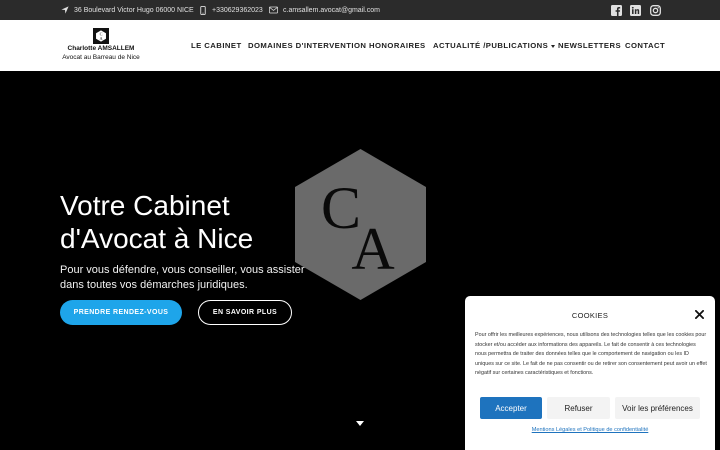 The image size is (720, 450). I want to click on nav-actualite: ACTUALITÉ /PUBLICATIONS, so click(494, 45).